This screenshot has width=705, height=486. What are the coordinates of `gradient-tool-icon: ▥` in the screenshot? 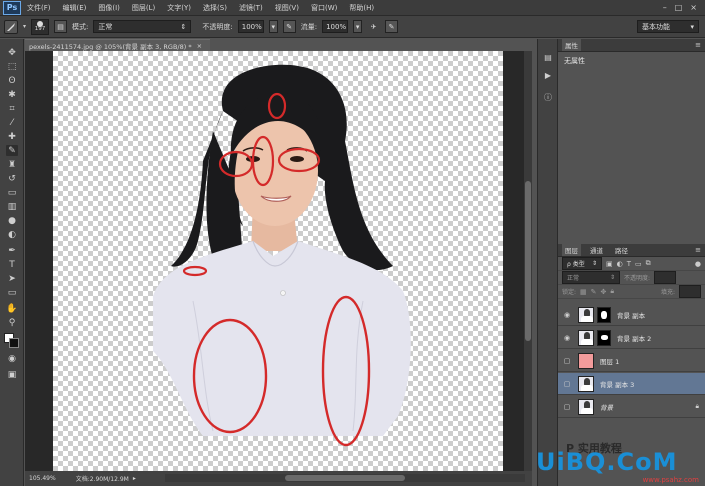 It's located at (12, 206).